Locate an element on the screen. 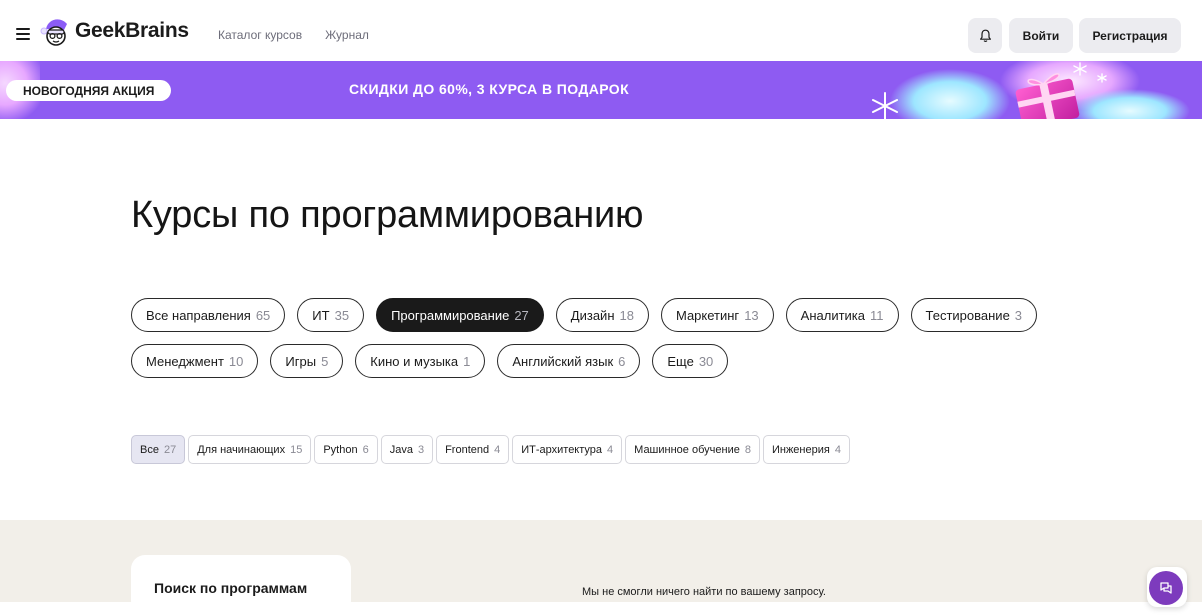 The height and width of the screenshot is (615, 1202). tag-machine-learning: Машинное обучение 8 is located at coordinates (692, 449).